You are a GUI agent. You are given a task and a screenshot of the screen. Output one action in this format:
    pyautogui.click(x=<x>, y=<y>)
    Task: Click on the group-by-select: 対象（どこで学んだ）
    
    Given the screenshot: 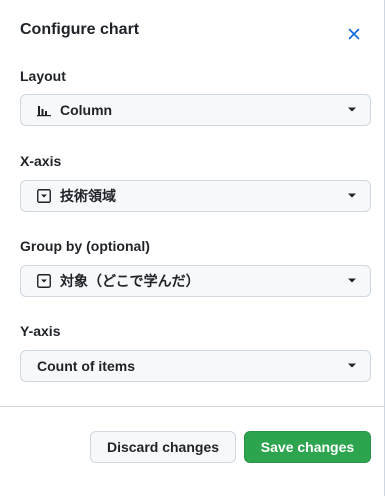 What is the action you would take?
    pyautogui.click(x=195, y=281)
    